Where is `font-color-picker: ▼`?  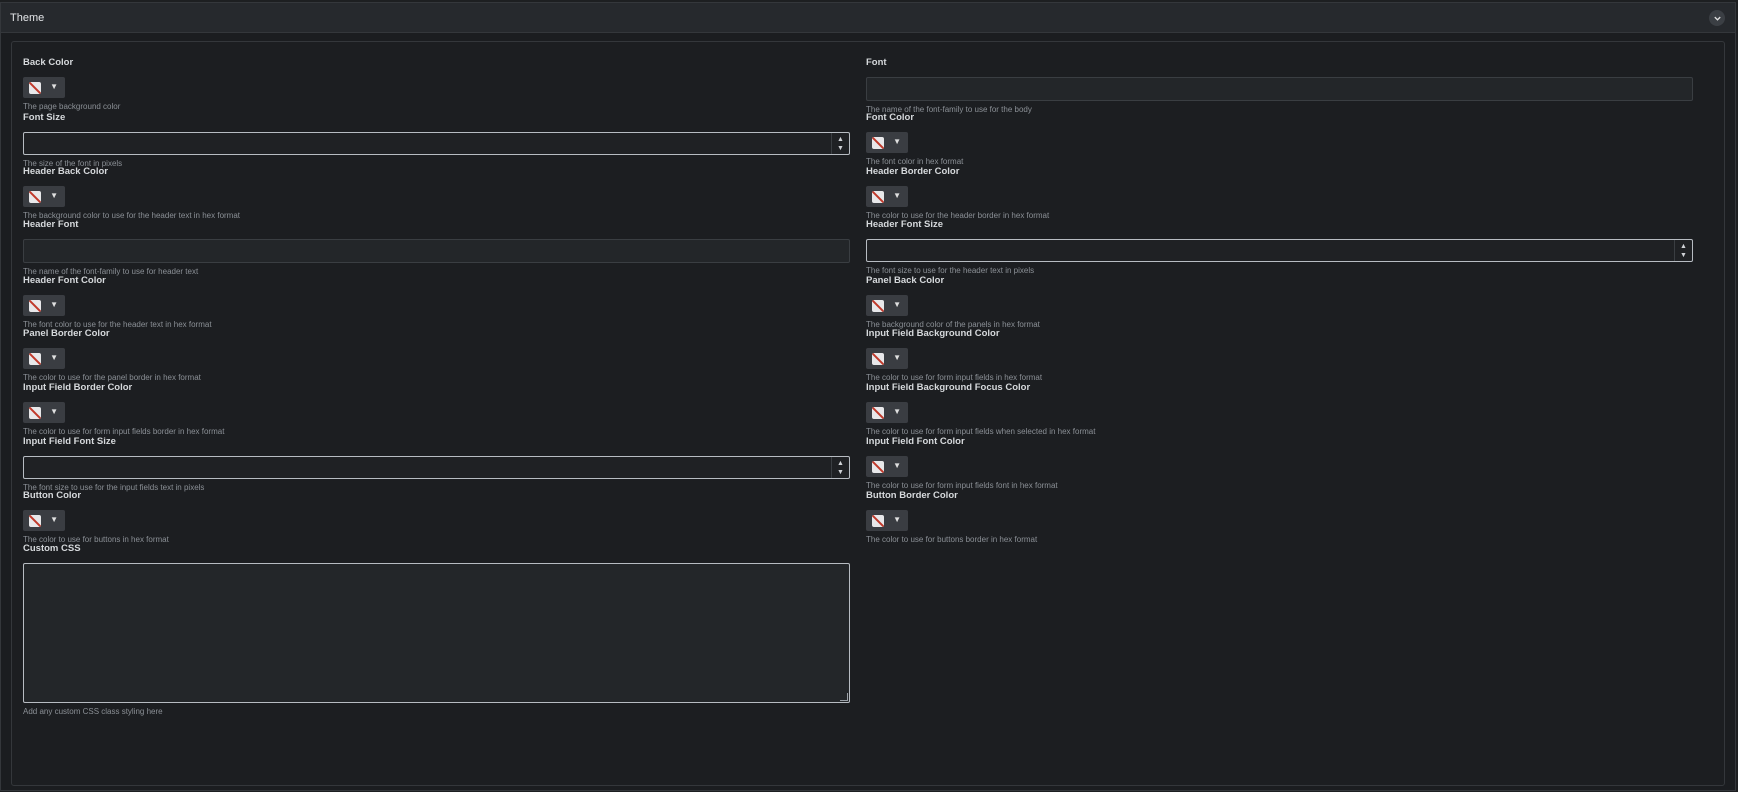 font-color-picker: ▼ is located at coordinates (887, 142).